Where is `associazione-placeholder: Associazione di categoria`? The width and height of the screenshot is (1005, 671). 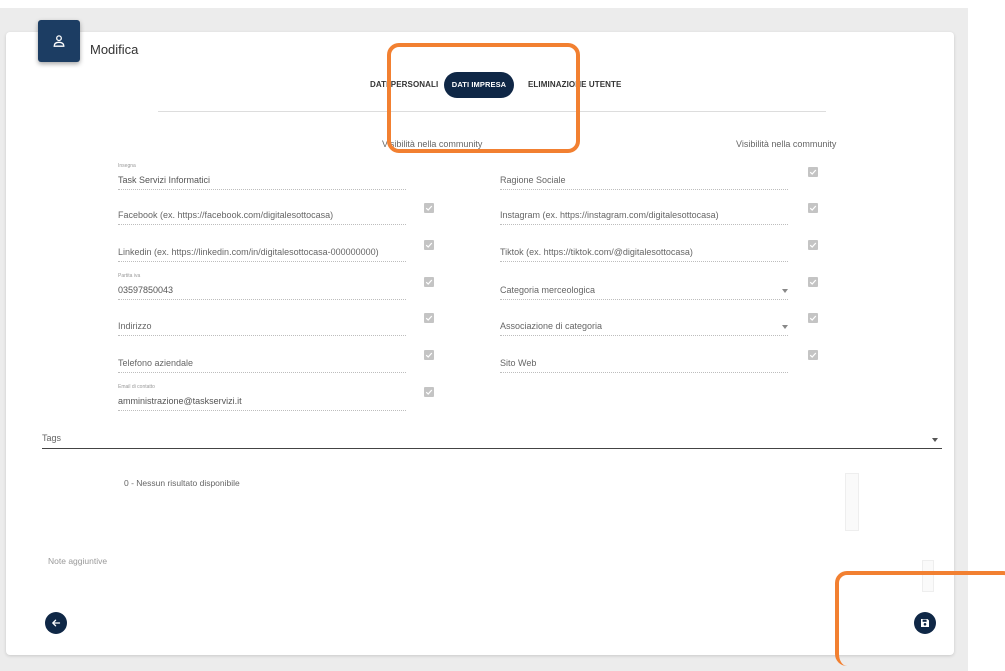 associazione-placeholder: Associazione di categoria is located at coordinates (551, 326).